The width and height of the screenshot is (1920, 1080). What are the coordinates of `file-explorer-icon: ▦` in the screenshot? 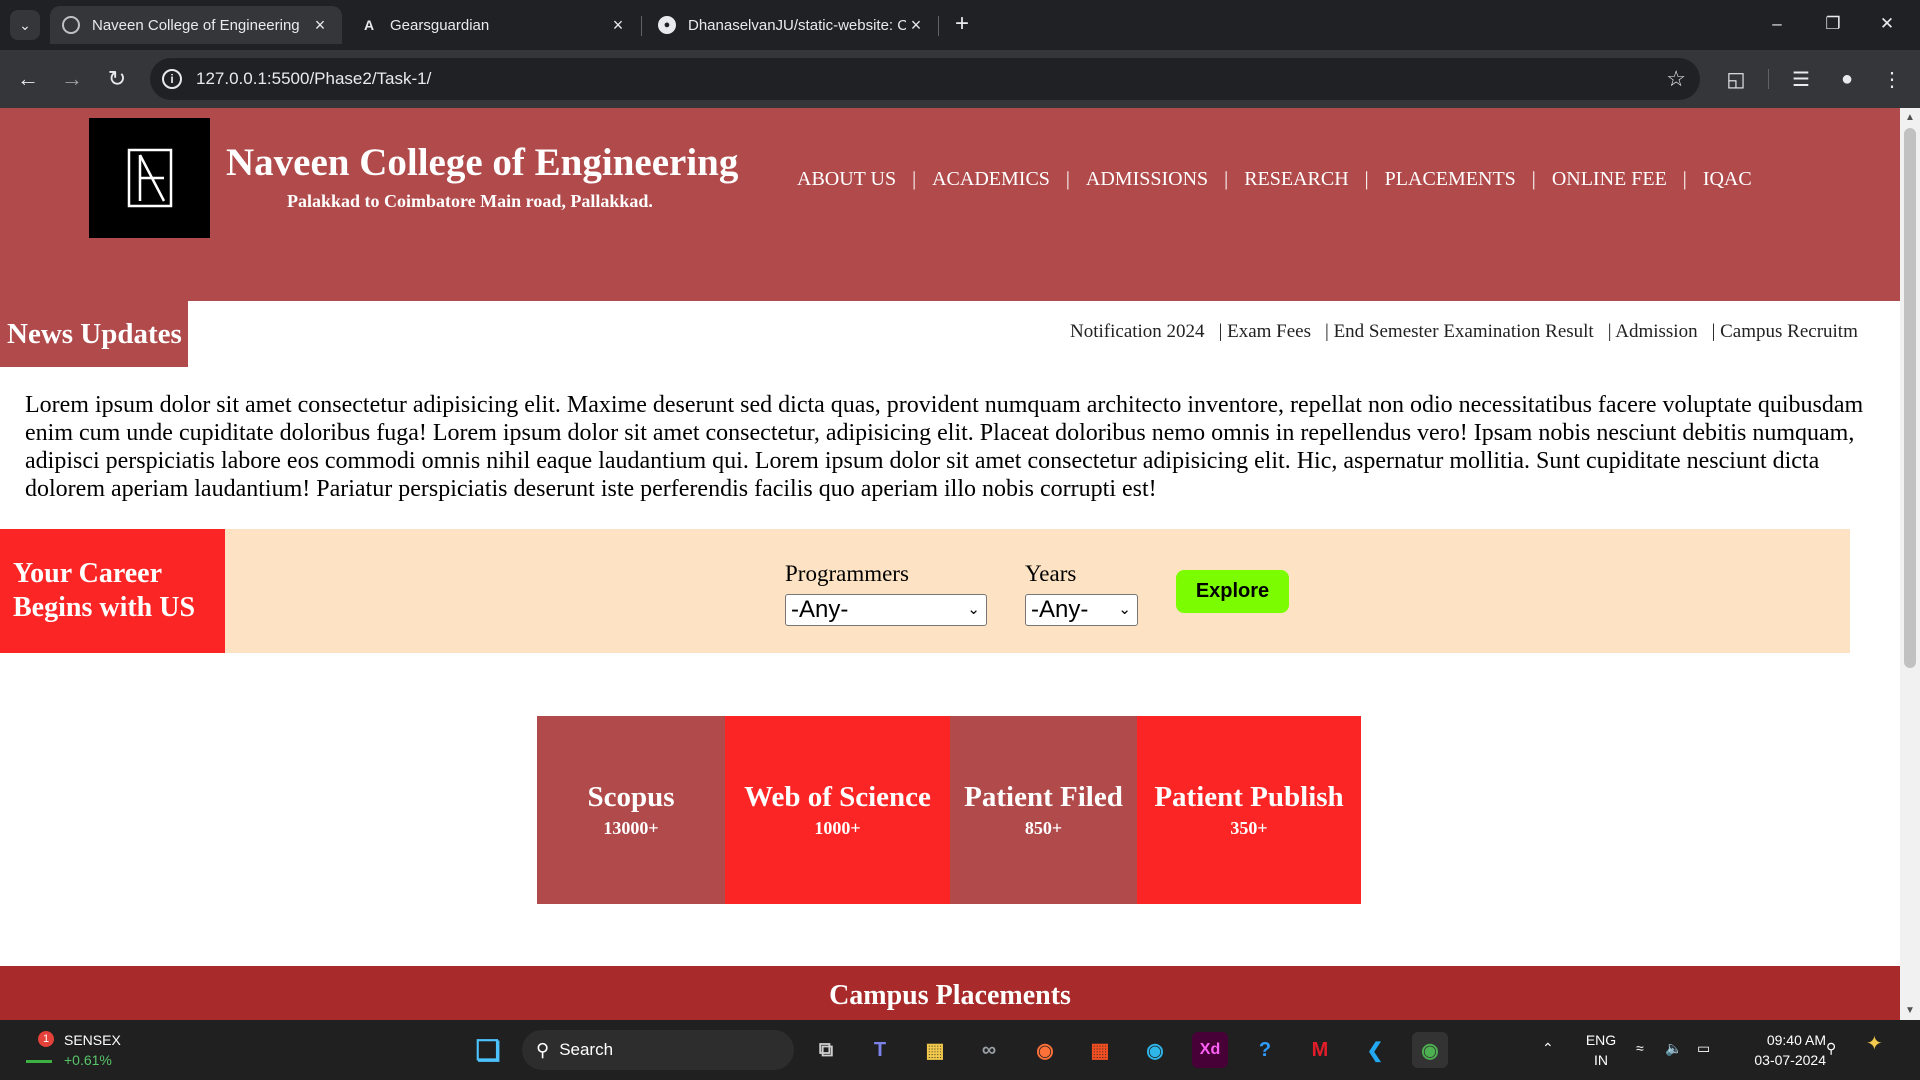 It's located at (935, 1050).